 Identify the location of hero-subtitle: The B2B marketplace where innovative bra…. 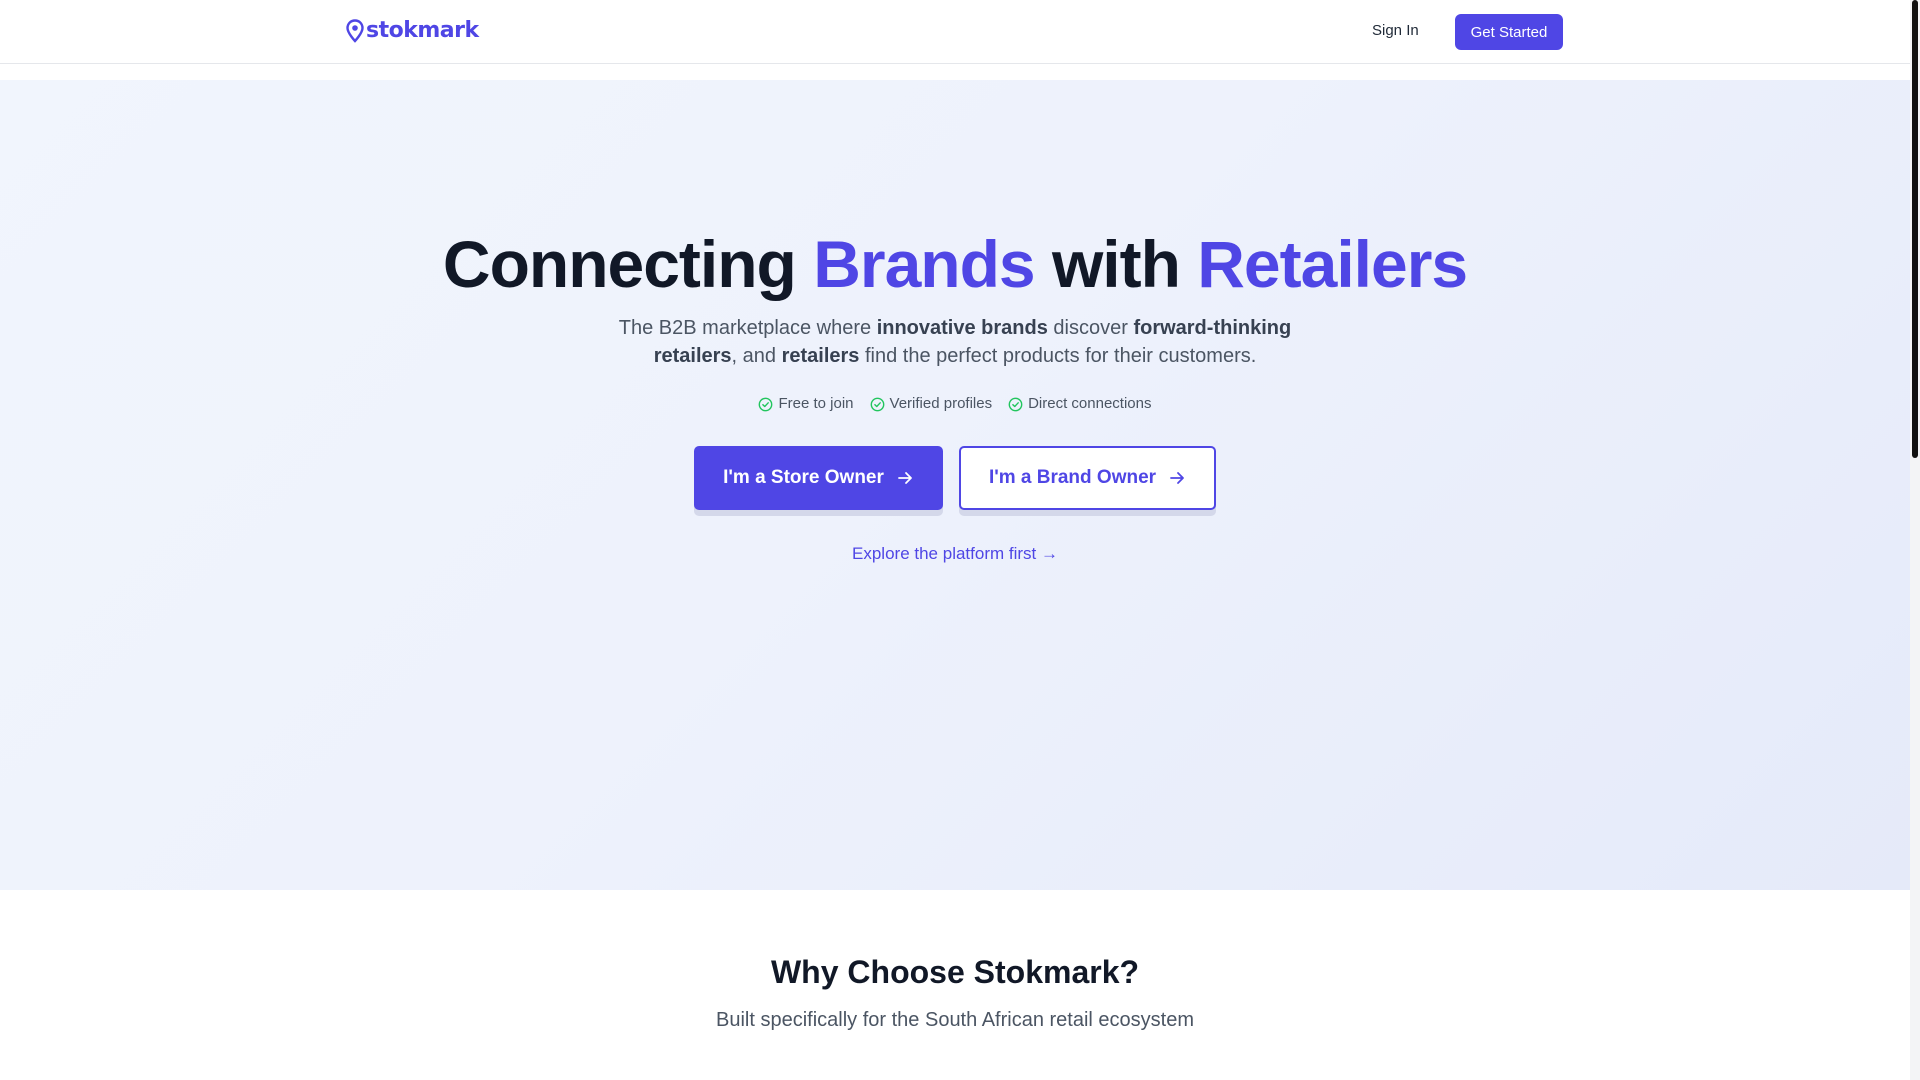
(955, 342).